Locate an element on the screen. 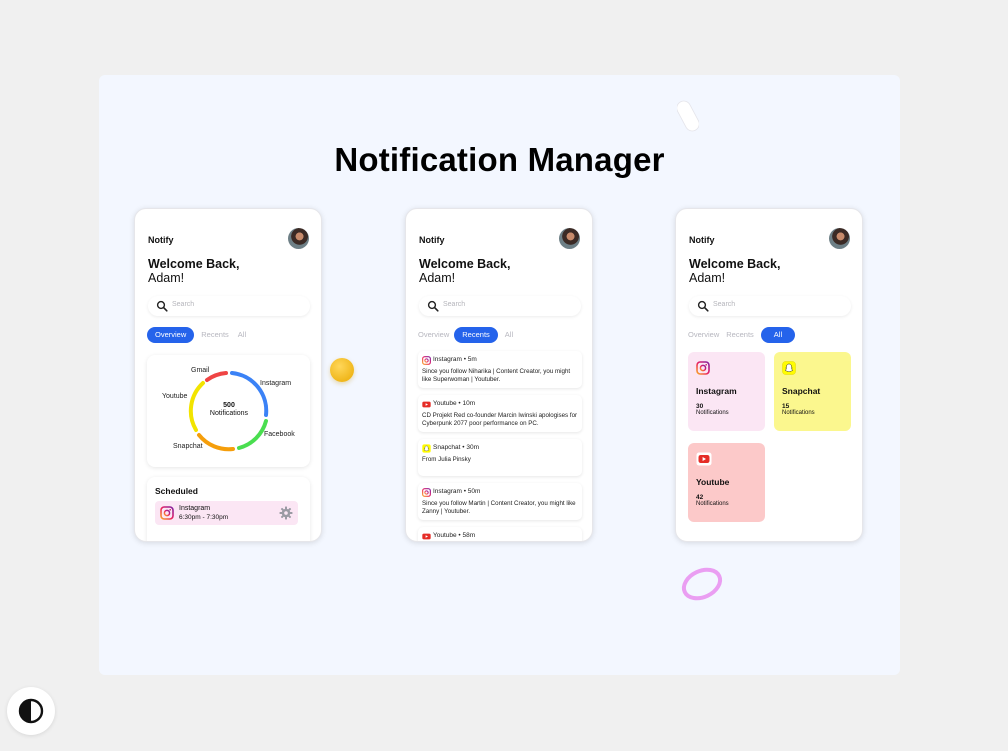  page-title: Notification Manager is located at coordinates (499, 159).